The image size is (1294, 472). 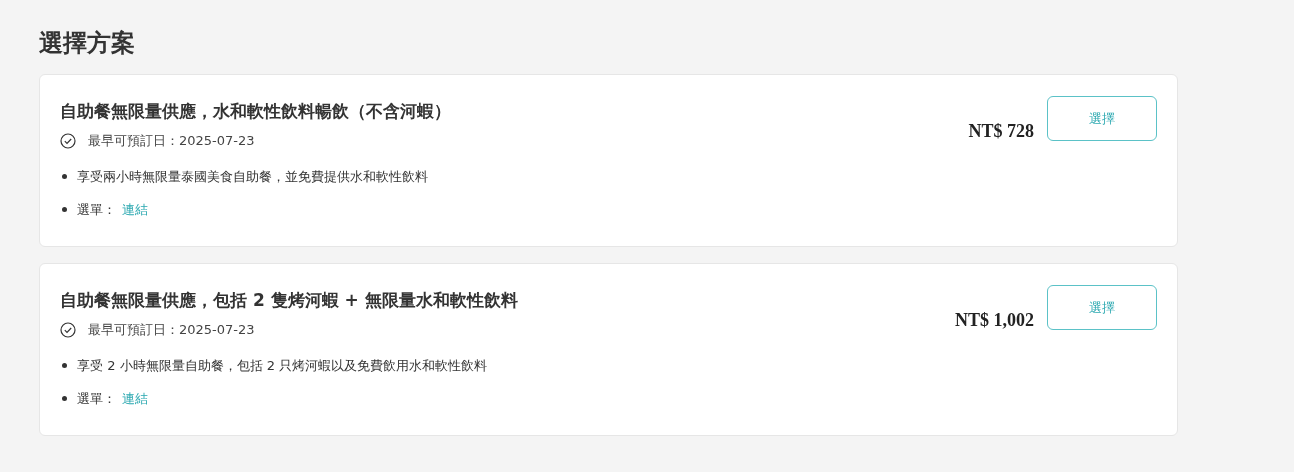 What do you see at coordinates (994, 320) in the screenshot?
I see `price: NT$ 1,002` at bounding box center [994, 320].